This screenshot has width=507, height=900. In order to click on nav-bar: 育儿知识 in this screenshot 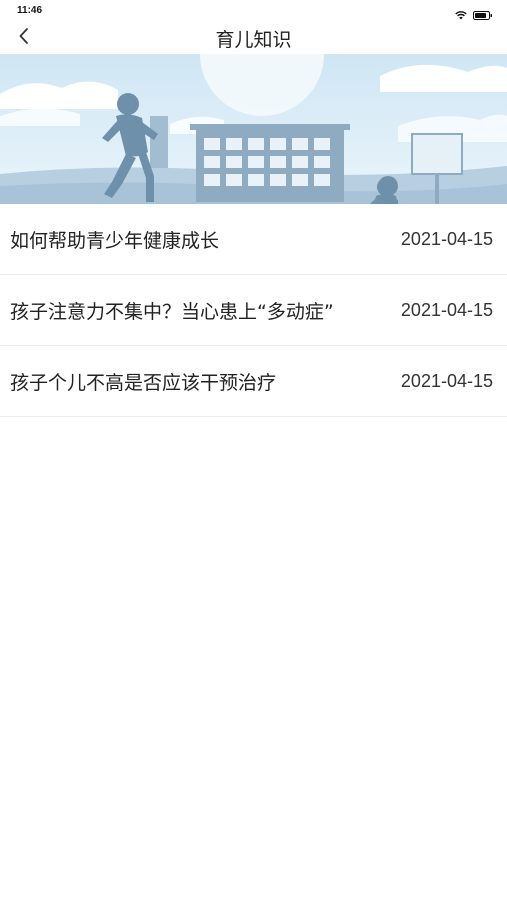, I will do `click(253, 38)`.